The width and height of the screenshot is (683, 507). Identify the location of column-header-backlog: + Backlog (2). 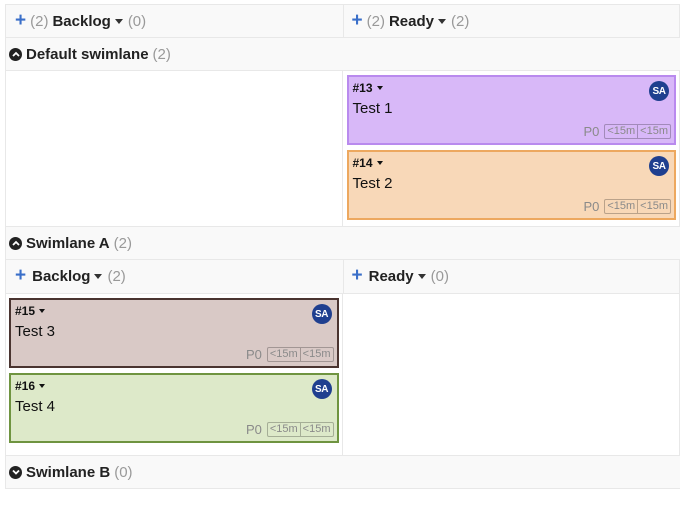
(175, 277).